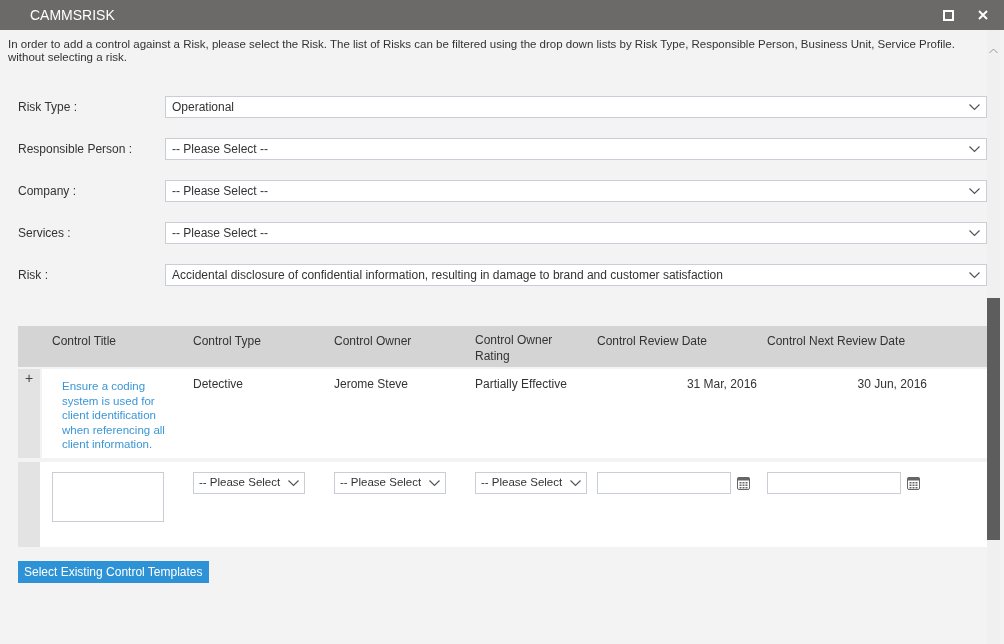 The width and height of the screenshot is (1004, 644). I want to click on column-header: Control Owner, so click(373, 341).